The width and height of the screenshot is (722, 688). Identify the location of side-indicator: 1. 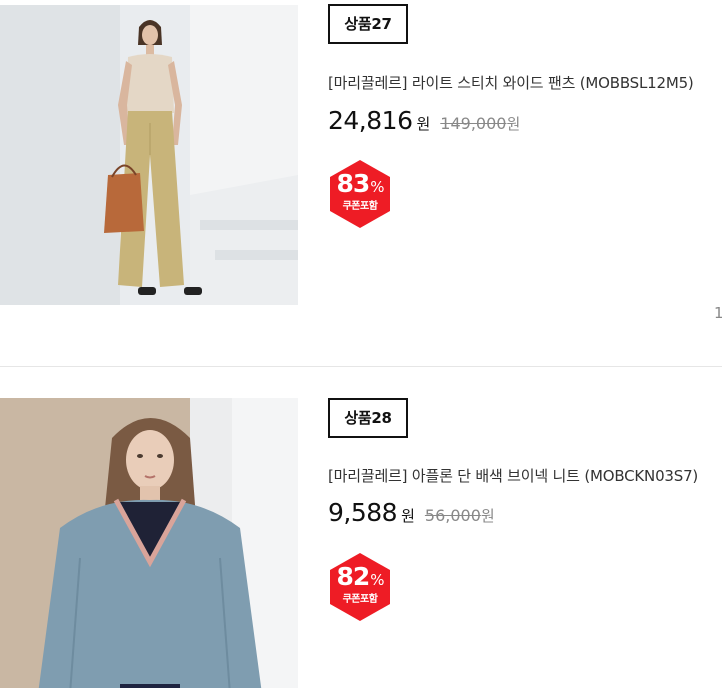
(718, 313).